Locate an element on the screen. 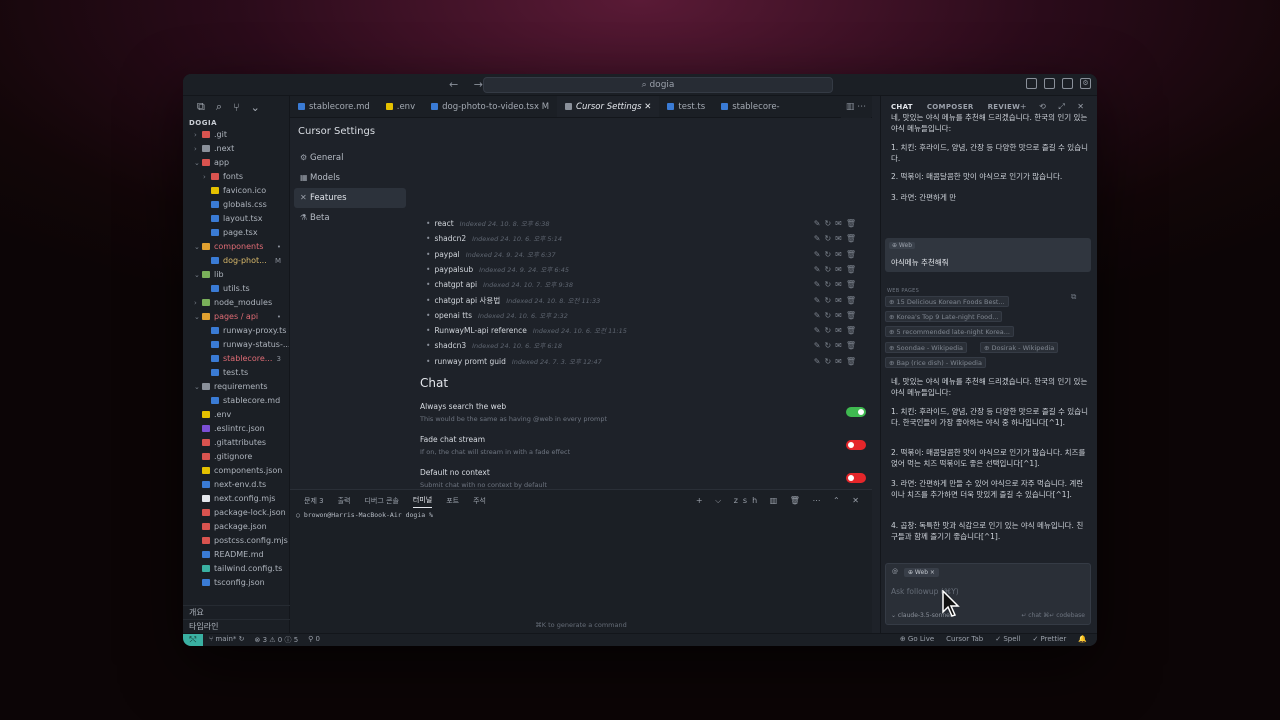 This screenshot has width=1280, height=720. tree-item: next.config.mjs is located at coordinates (236, 499).